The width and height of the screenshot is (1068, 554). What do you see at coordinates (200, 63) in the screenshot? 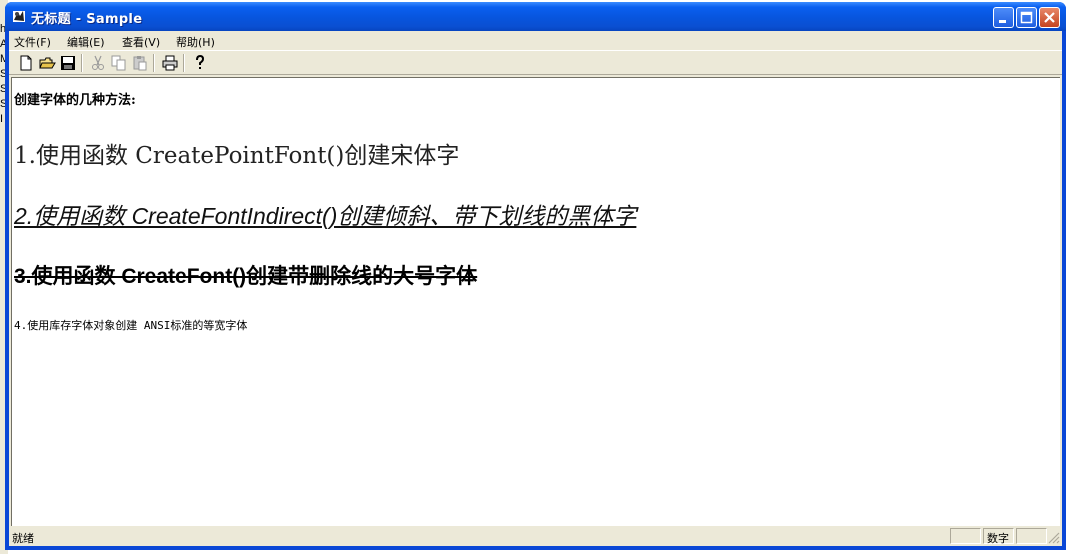
I see `help-icon` at bounding box center [200, 63].